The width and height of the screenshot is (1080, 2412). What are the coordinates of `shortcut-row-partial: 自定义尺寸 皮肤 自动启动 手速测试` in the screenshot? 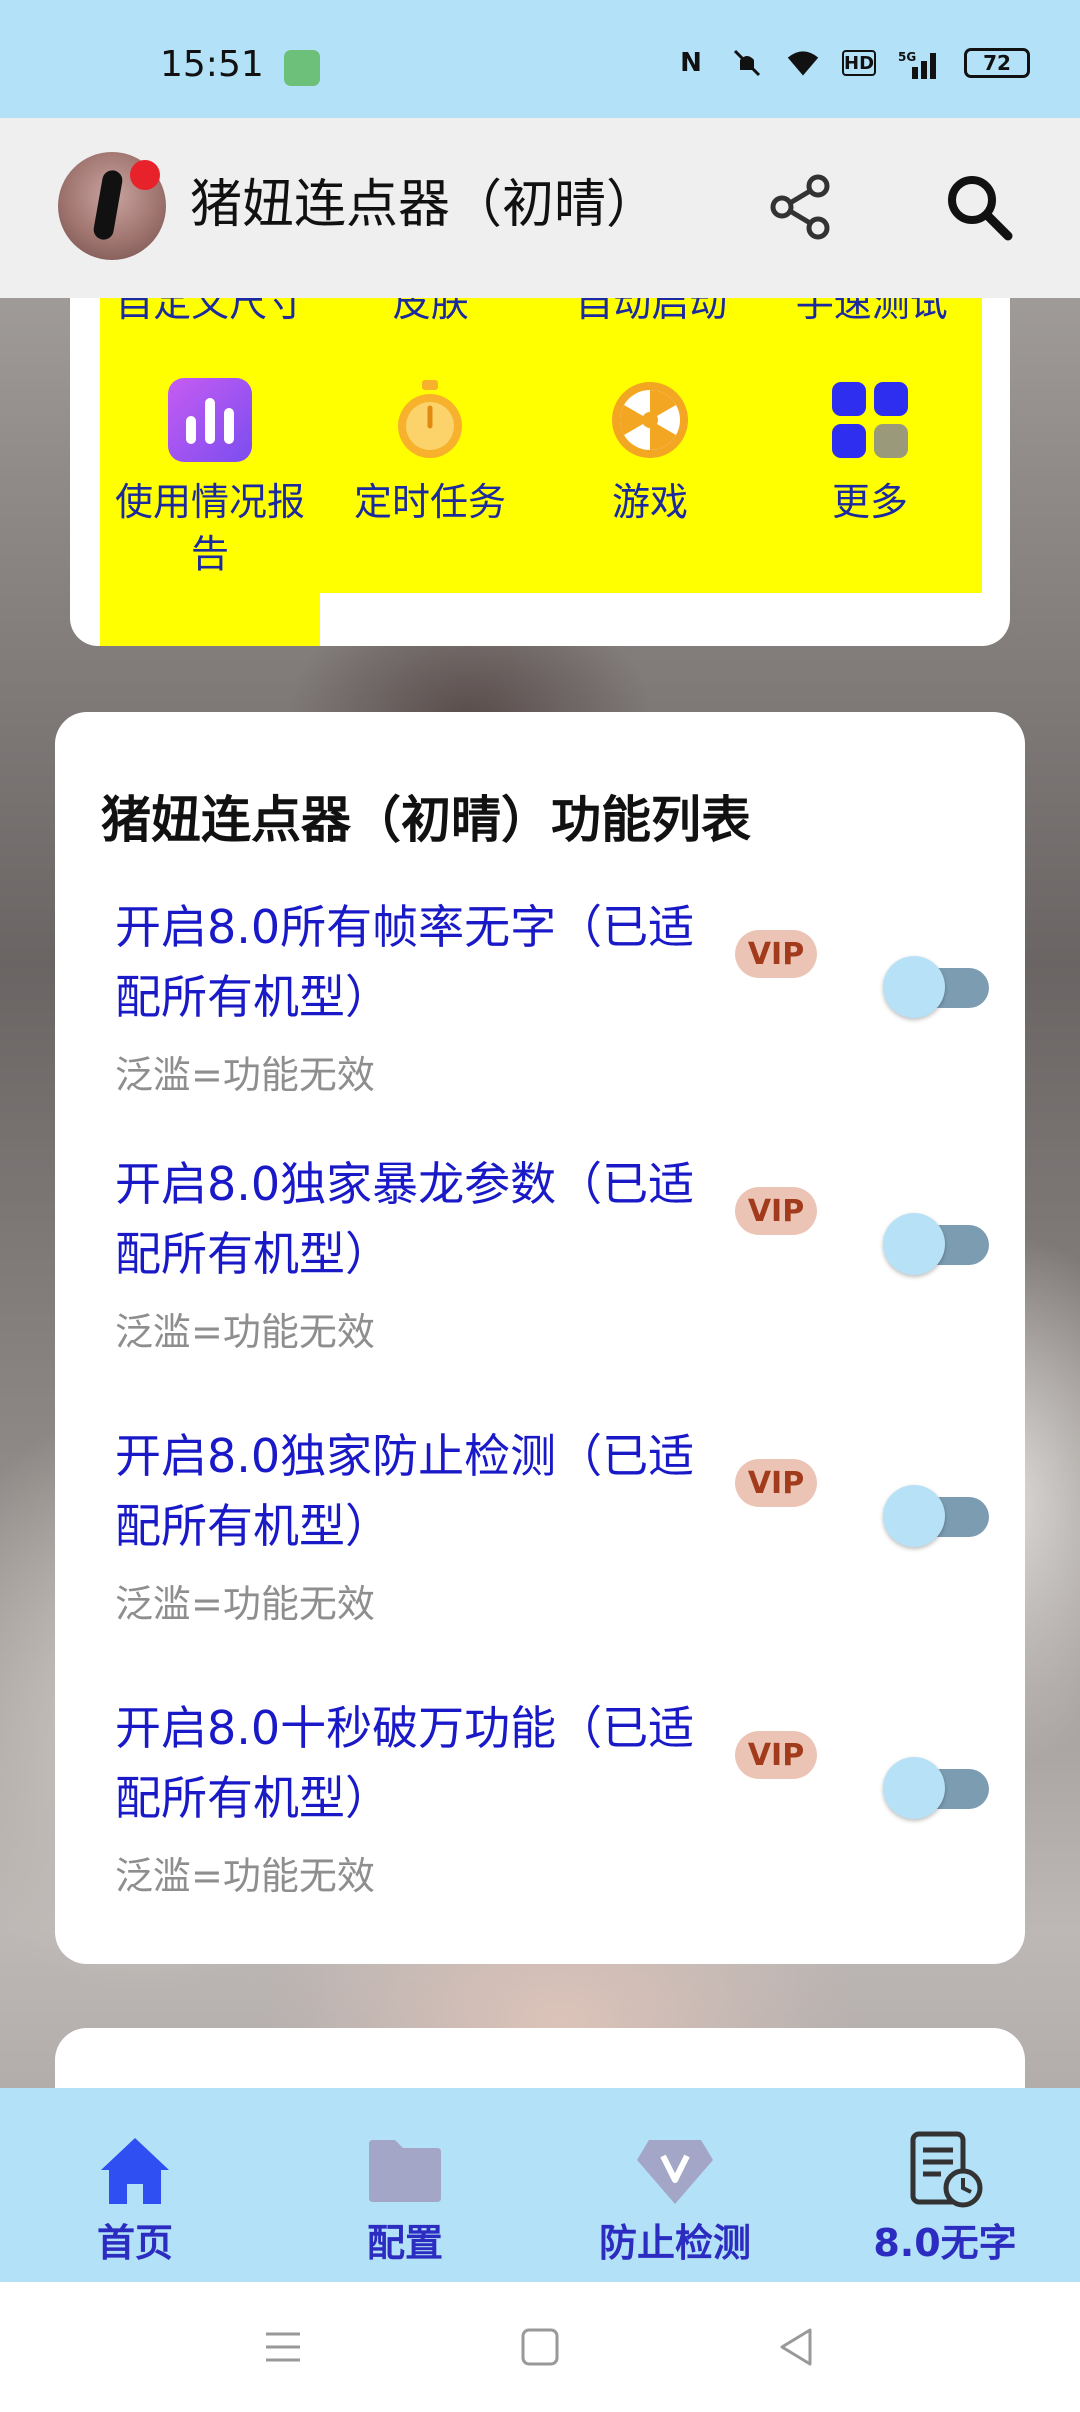 It's located at (541, 311).